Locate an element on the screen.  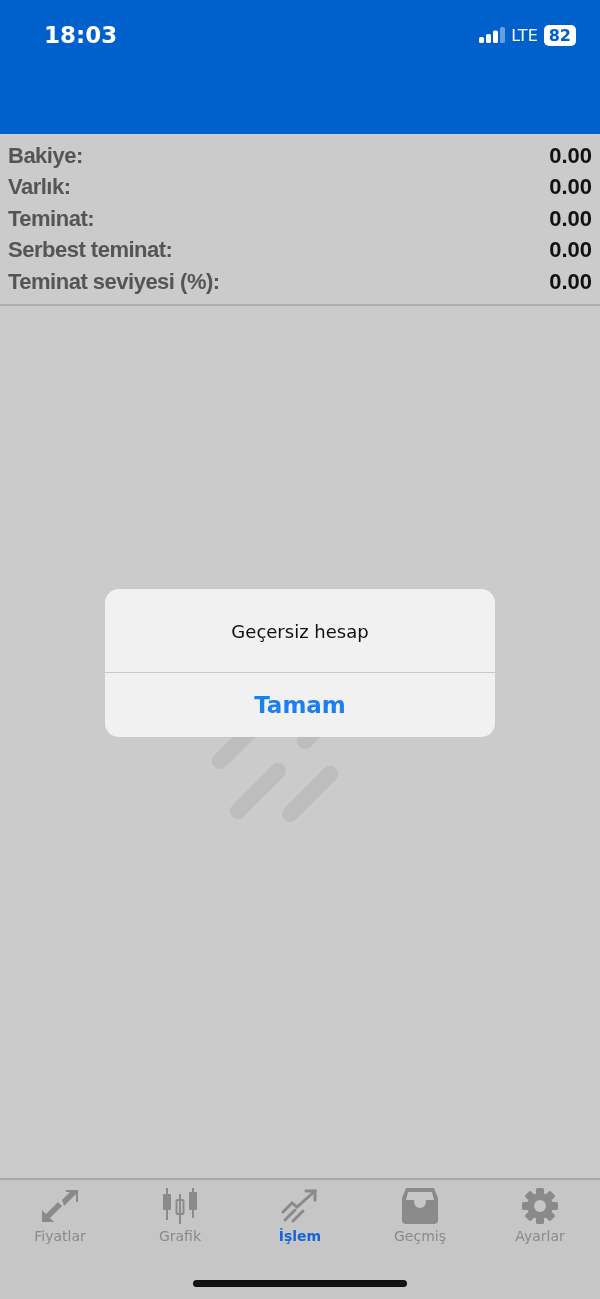
tab: Grafik is located at coordinates (180, 1216).